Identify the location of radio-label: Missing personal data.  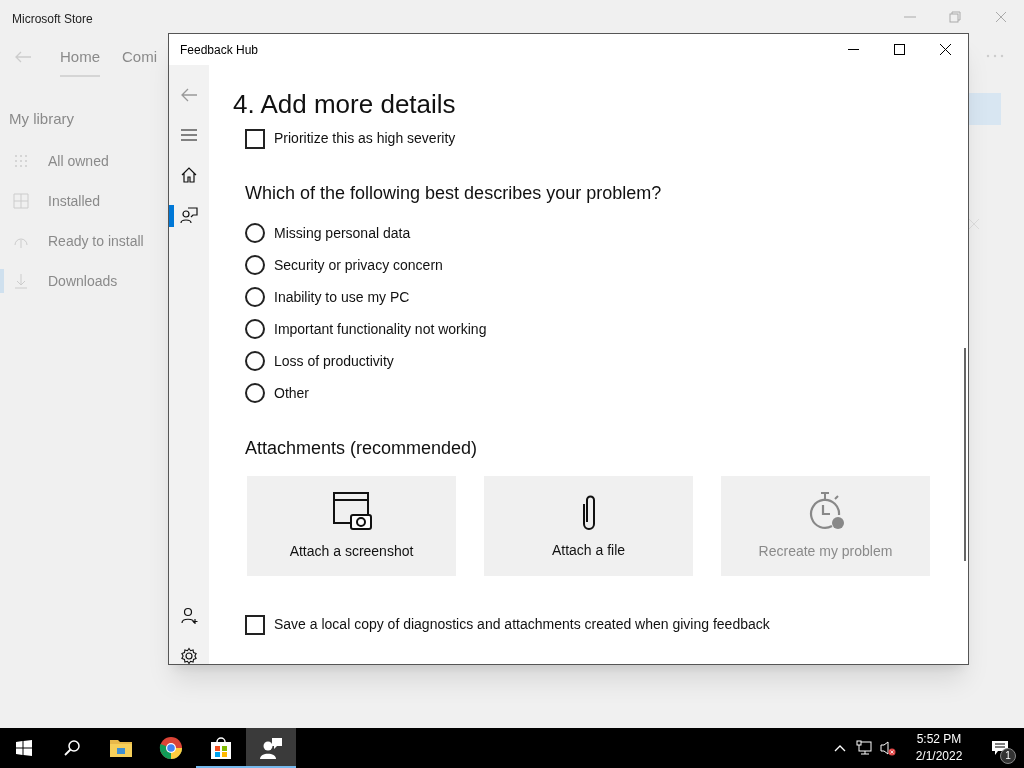
(342, 233).